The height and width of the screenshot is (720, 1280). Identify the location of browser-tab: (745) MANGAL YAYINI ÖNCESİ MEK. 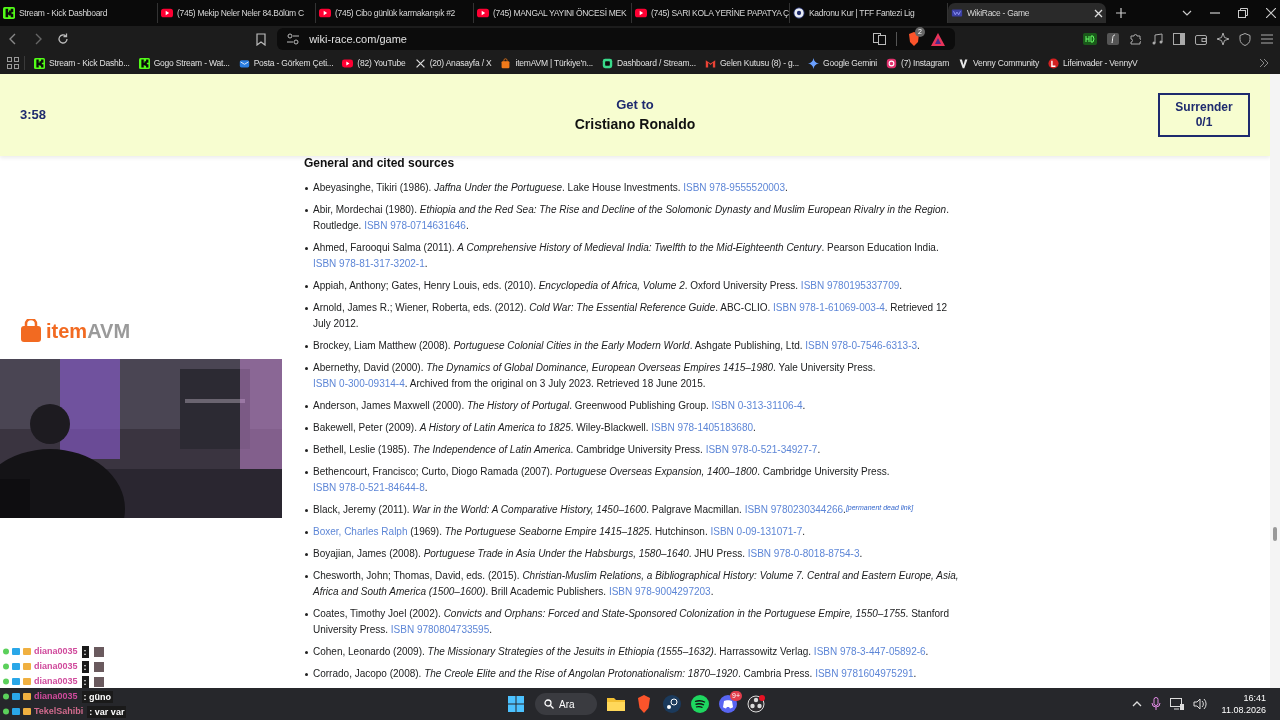
(553, 13).